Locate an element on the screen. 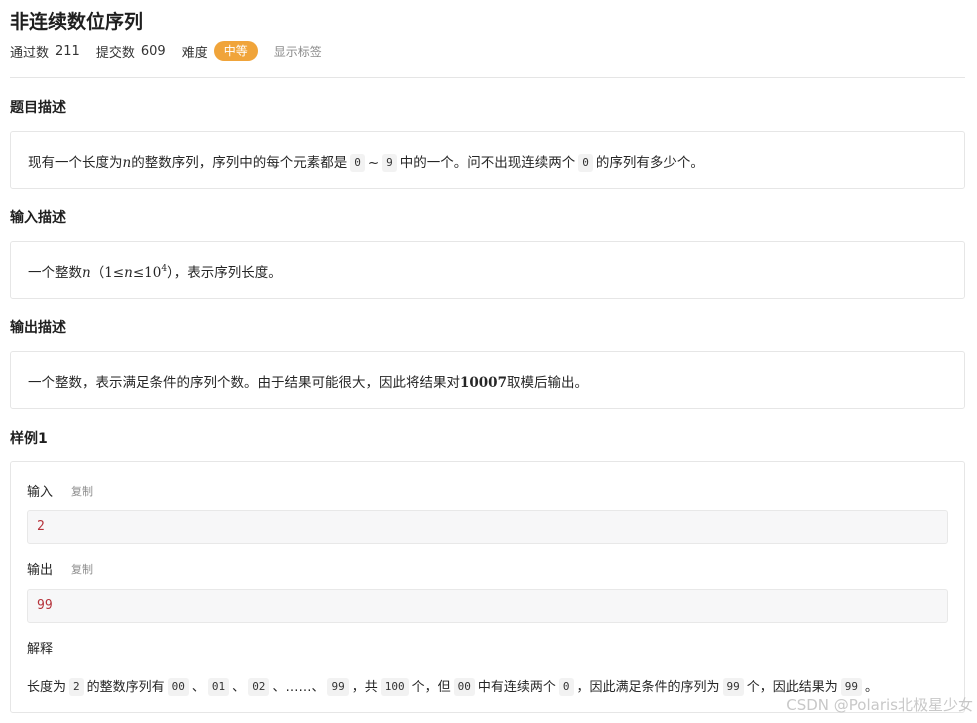 The width and height of the screenshot is (977, 723). input-desc-text: 一个整数n（1≤n≤104），表示序列长度。 is located at coordinates (155, 271).